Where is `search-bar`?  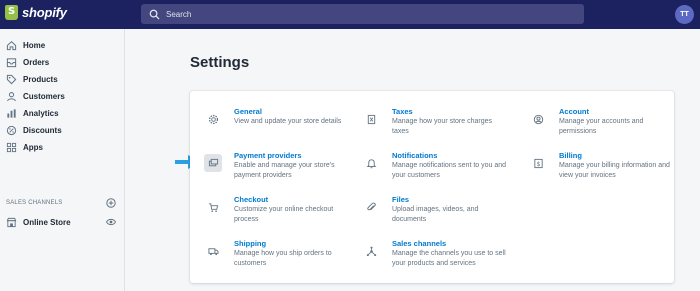 search-bar is located at coordinates (362, 14).